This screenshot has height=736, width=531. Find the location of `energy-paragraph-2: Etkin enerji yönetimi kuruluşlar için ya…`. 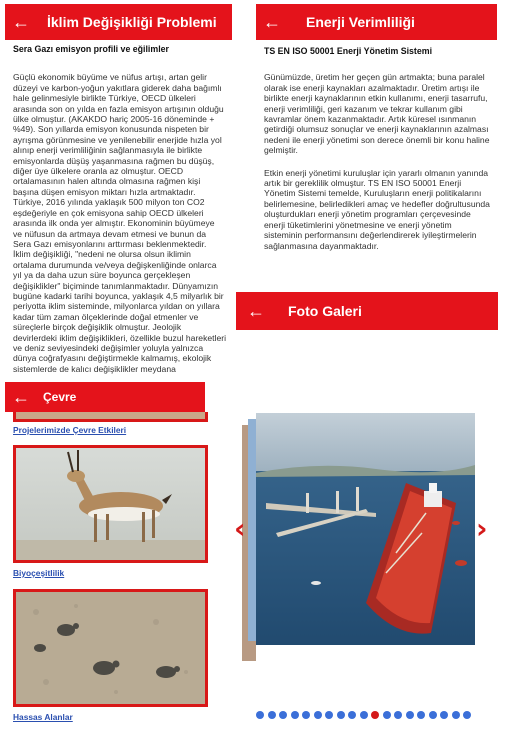

energy-paragraph-2: Etkin enerji yönetimi kuruluşlar için ya… is located at coordinates (377, 209).